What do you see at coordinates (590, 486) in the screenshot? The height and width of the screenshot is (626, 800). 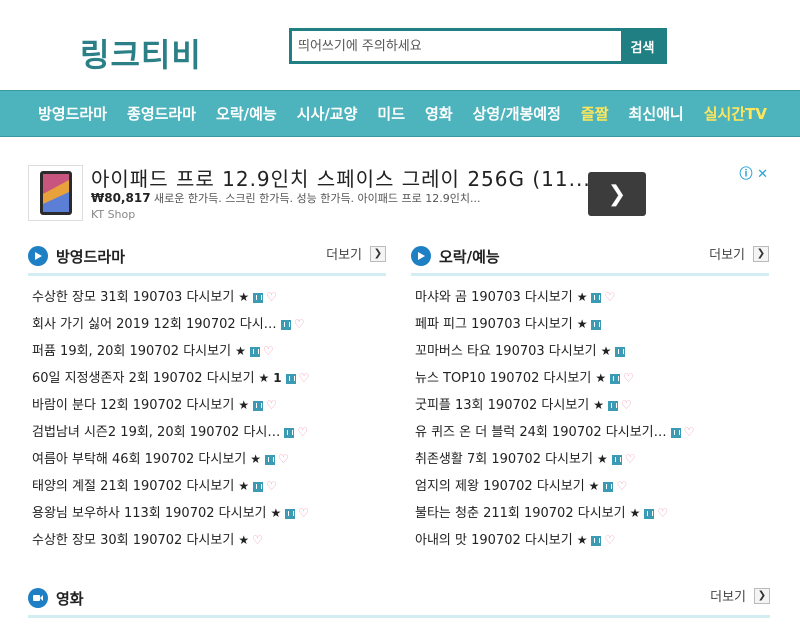 I see `list-item: 엄지의 제왕 190702 다시보기 ★ ♡` at bounding box center [590, 486].